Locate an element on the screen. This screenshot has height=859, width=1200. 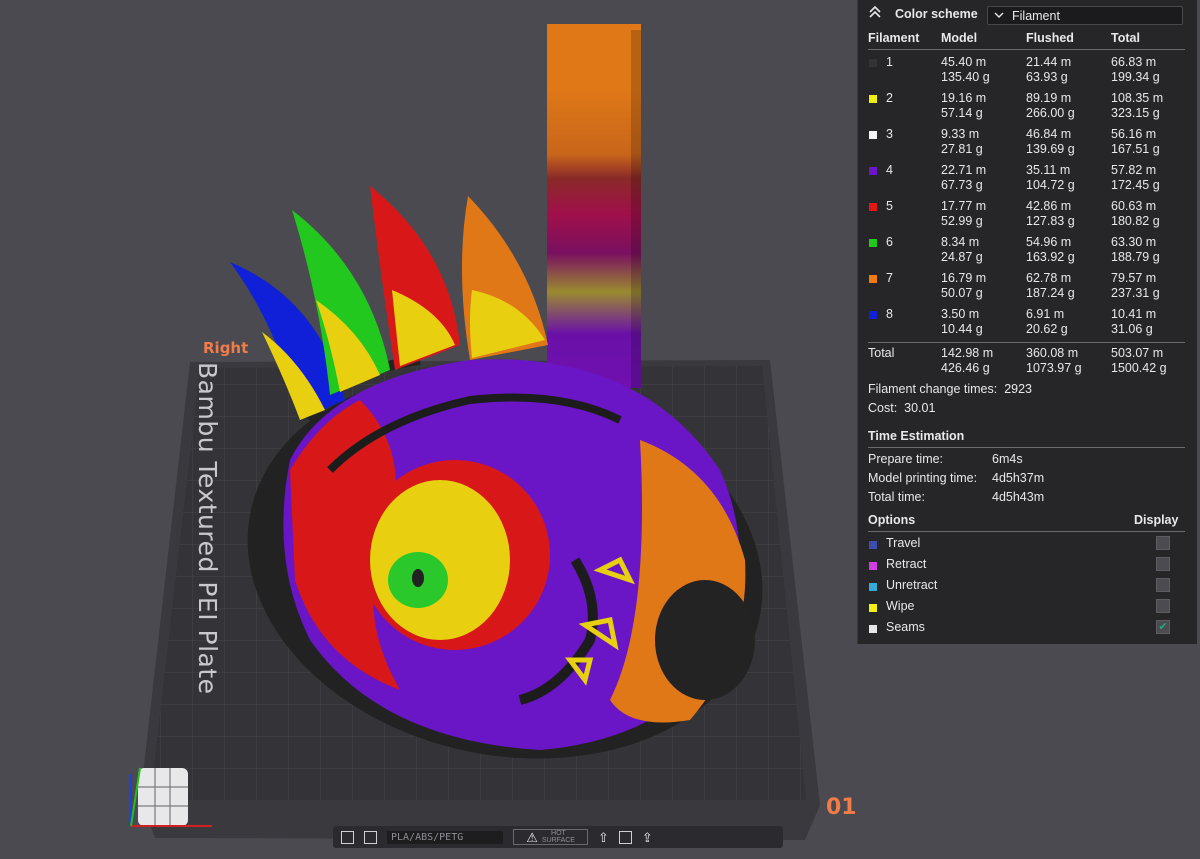
cost-label: Cost: is located at coordinates (883, 408).